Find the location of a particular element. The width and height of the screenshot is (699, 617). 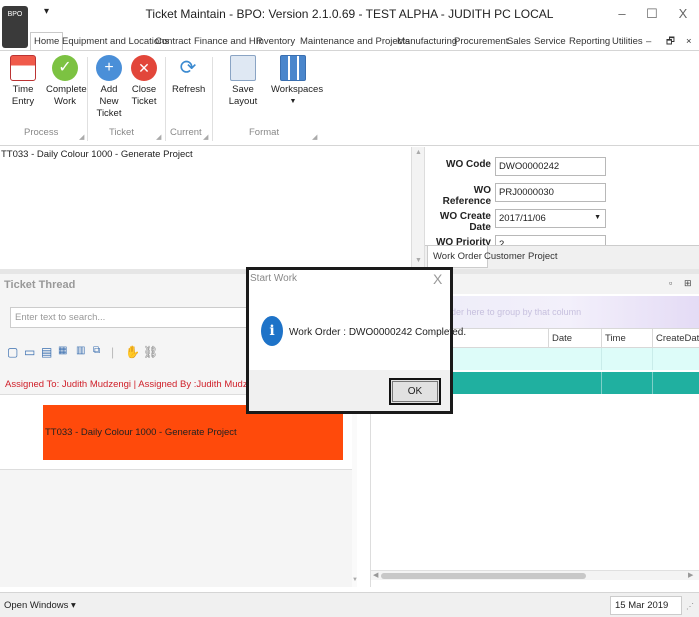

complete-work-button: ✓ Complete Work is located at coordinates (66, 81).